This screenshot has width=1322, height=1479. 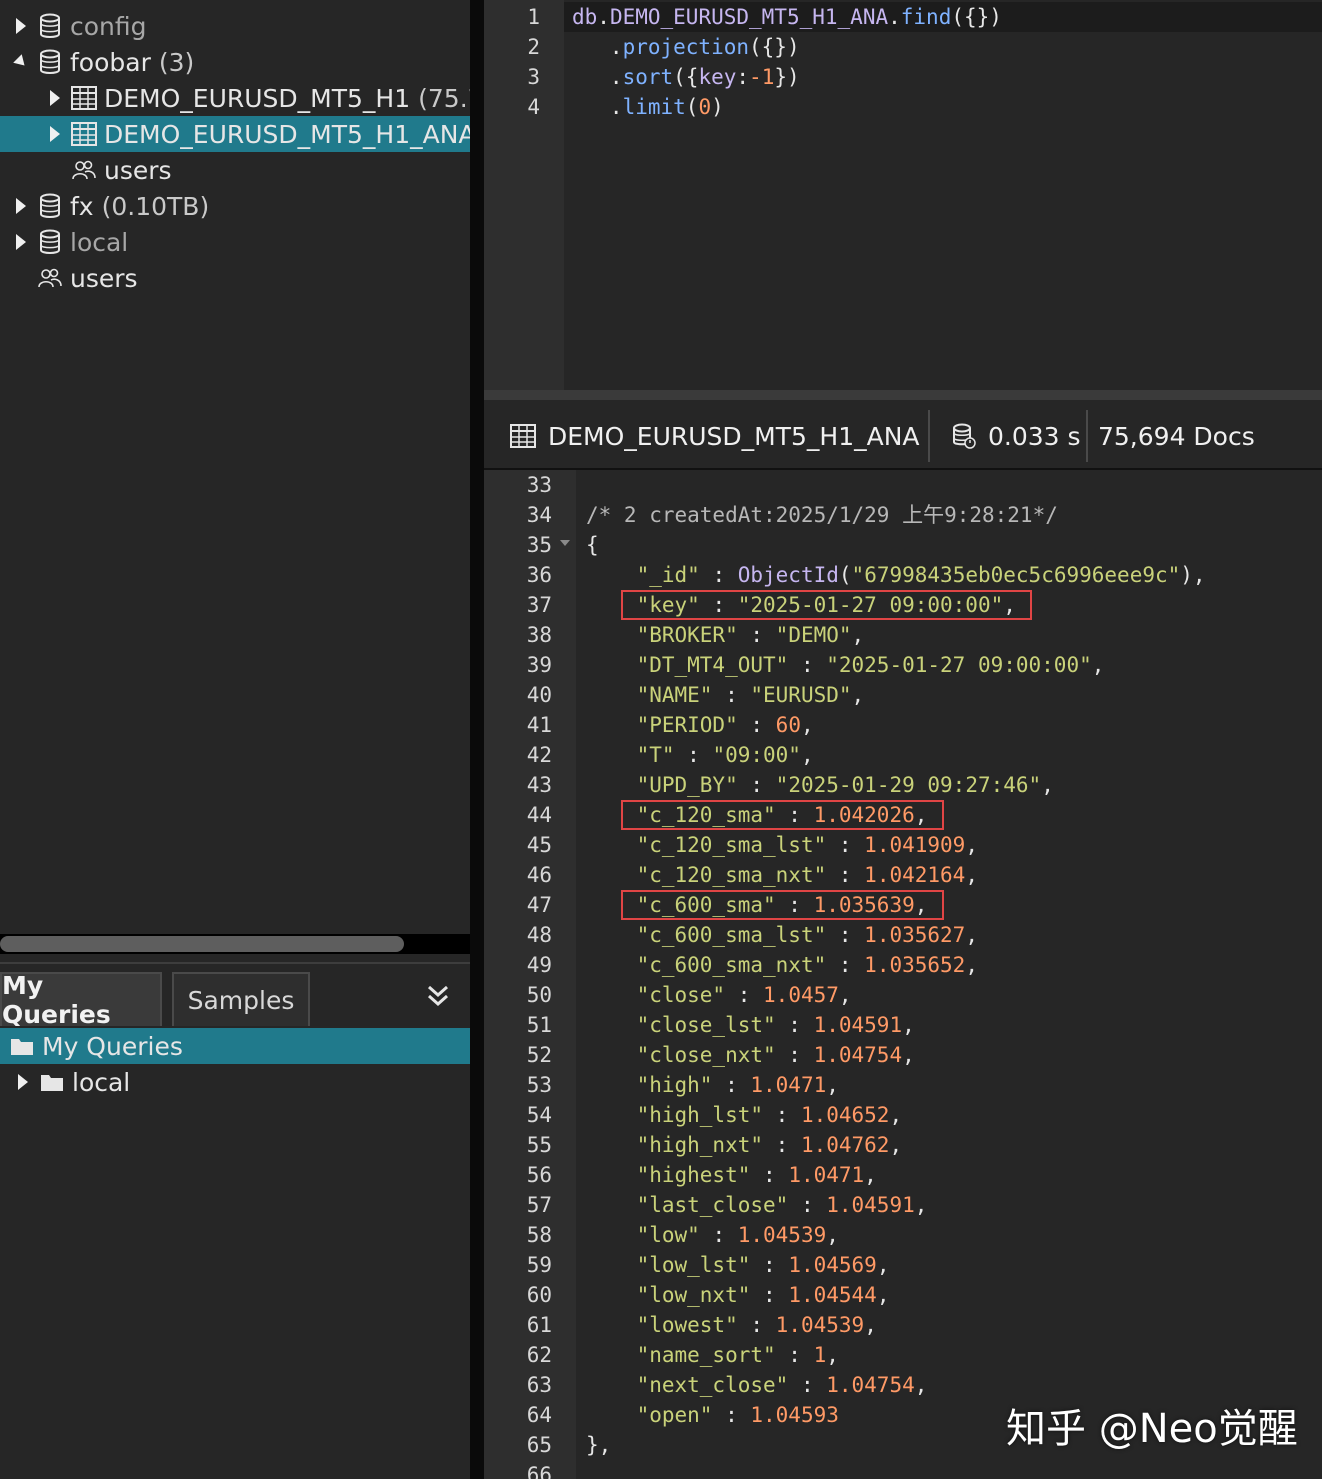 I want to click on result-line: 33, so click(x=903, y=485).